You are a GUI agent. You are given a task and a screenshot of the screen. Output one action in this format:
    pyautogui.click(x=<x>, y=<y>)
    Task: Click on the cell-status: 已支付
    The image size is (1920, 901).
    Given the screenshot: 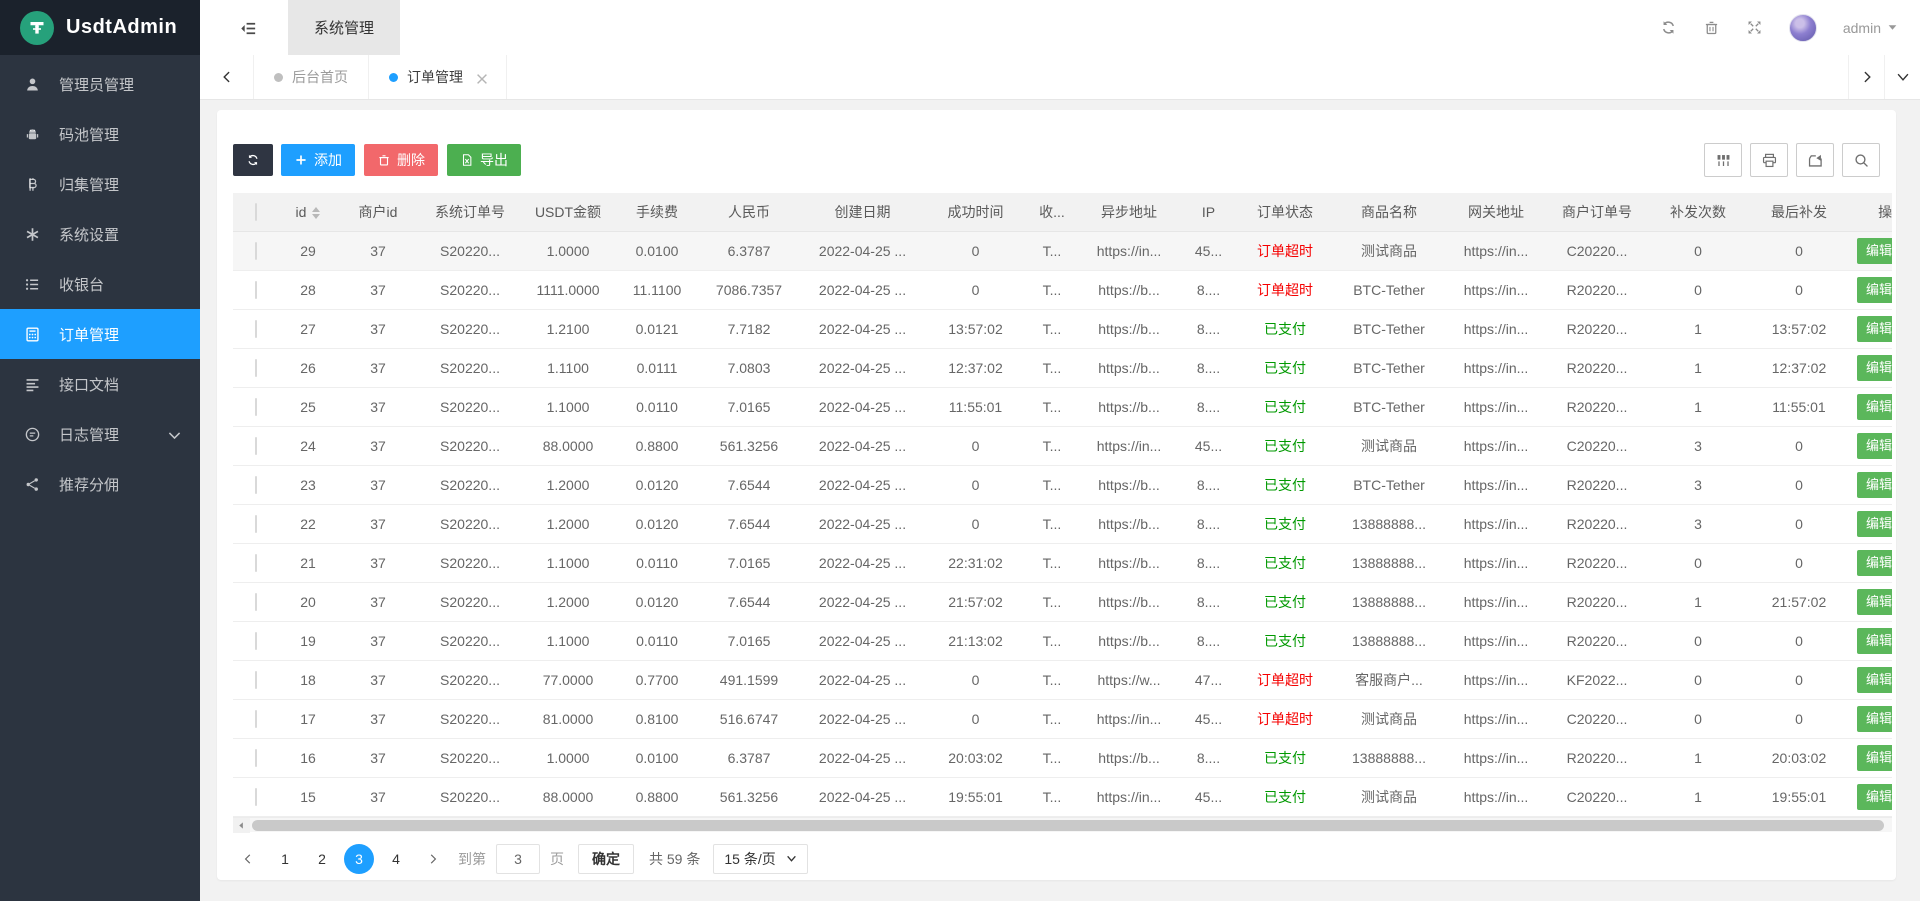 What is the action you would take?
    pyautogui.click(x=1285, y=485)
    